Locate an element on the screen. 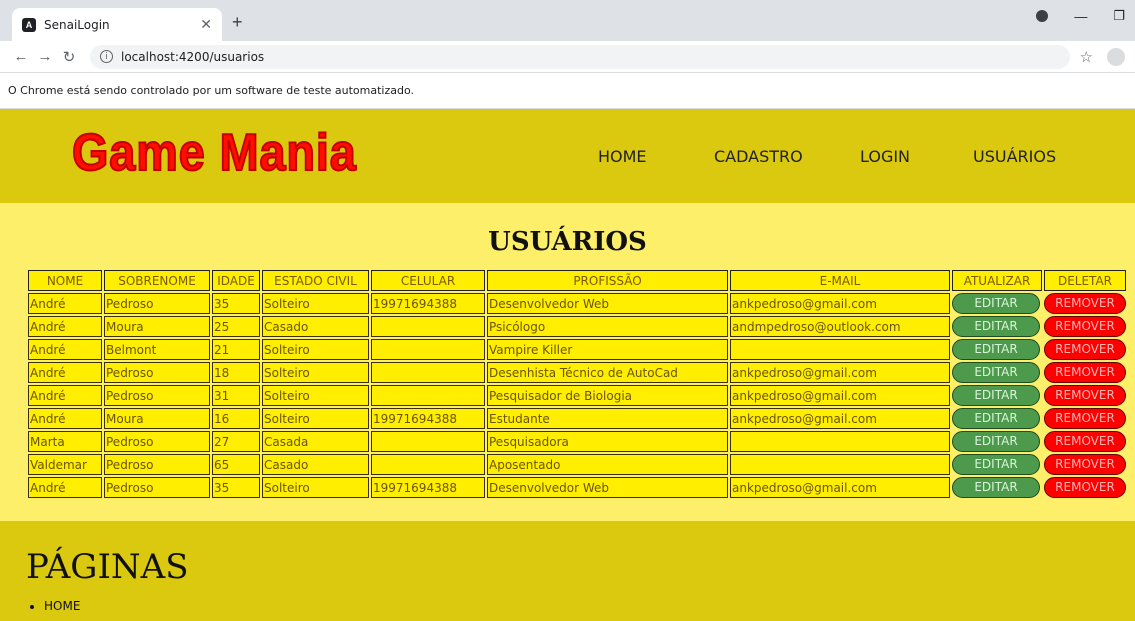 This screenshot has width=1135, height=621. page-title: USUÁRIOS is located at coordinates (567, 242).